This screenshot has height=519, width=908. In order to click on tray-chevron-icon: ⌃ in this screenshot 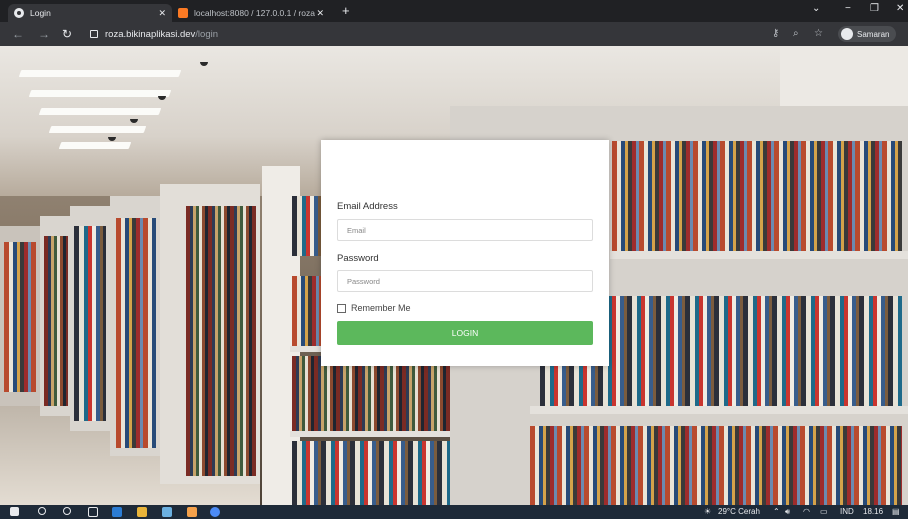, I will do `click(776, 511)`.